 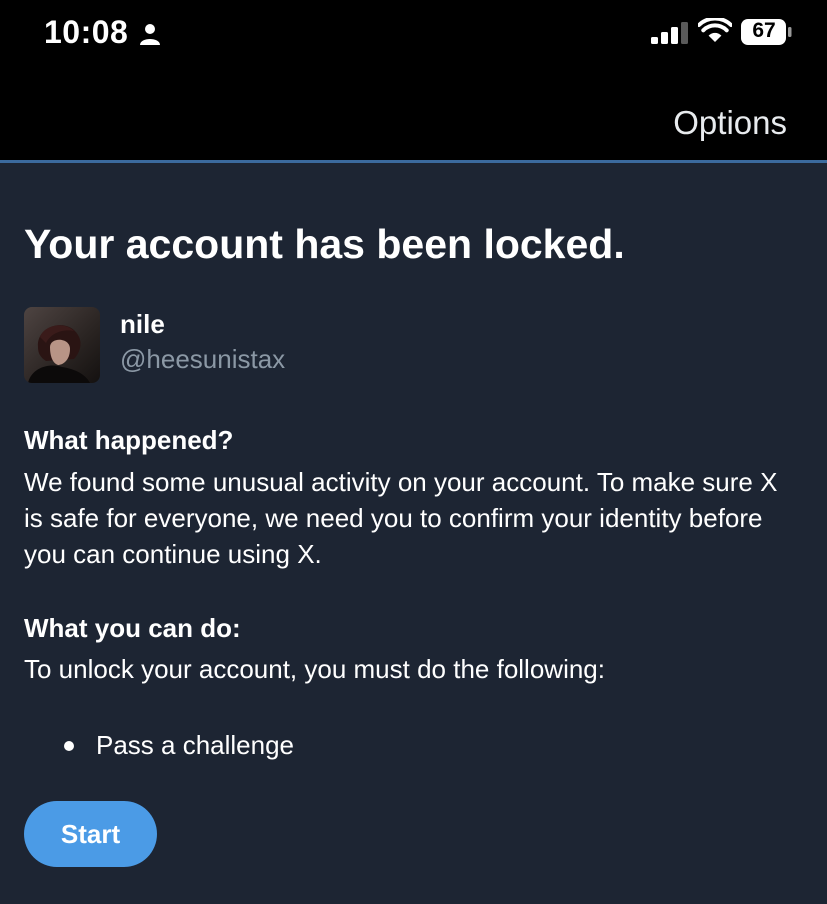 What do you see at coordinates (764, 30) in the screenshot?
I see `battery-level: 67` at bounding box center [764, 30].